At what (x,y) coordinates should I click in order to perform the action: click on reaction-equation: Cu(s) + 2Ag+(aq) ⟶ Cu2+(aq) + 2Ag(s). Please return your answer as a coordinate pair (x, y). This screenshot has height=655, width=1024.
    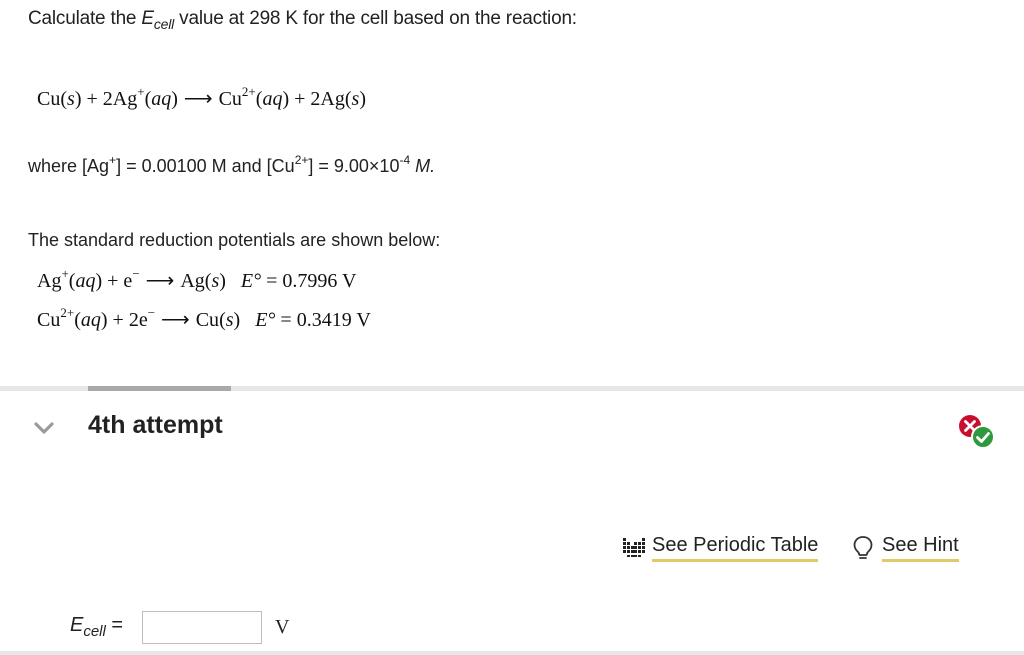
    Looking at the image, I should click on (201, 97).